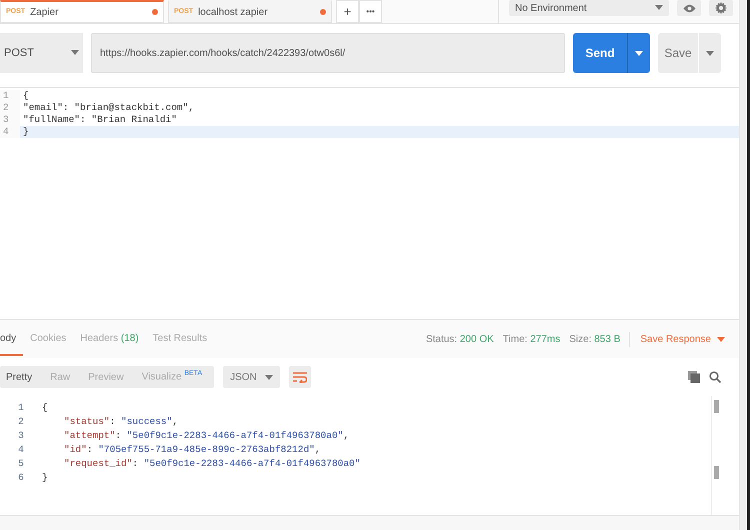  What do you see at coordinates (48, 339) in the screenshot?
I see `response-tab: Cookies` at bounding box center [48, 339].